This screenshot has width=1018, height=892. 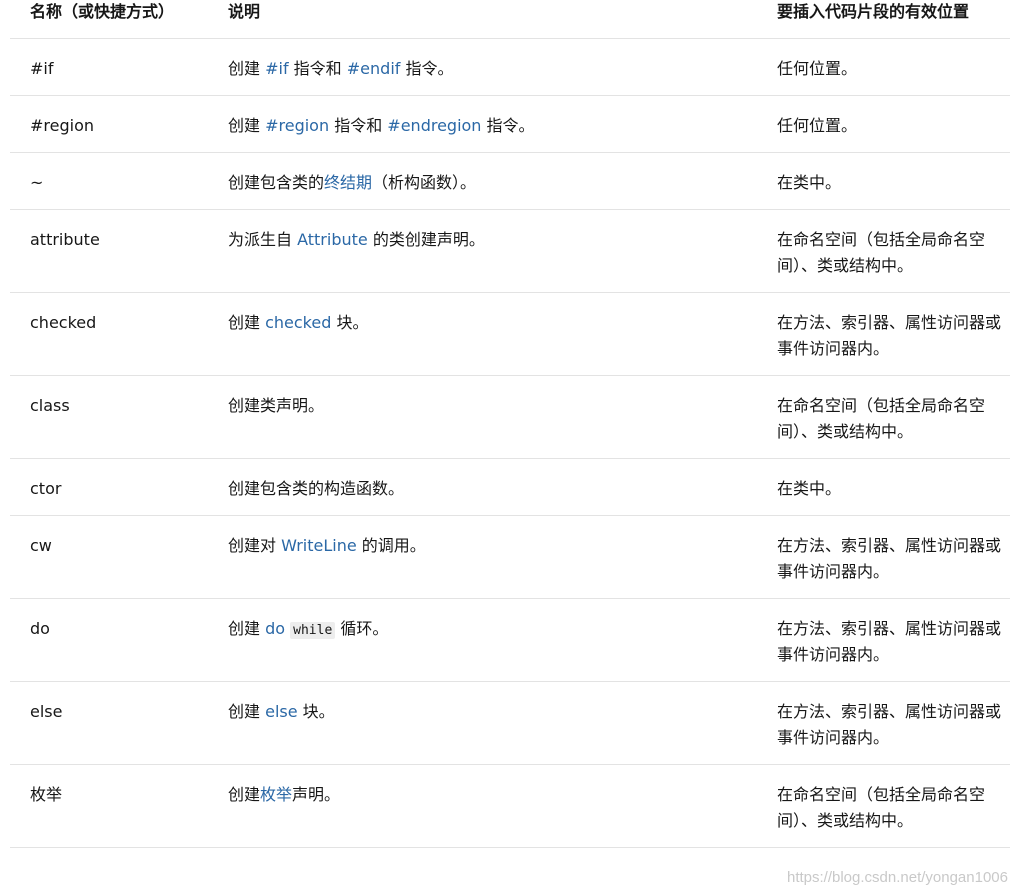 What do you see at coordinates (434, 125) in the screenshot?
I see `doc-link: #endregion` at bounding box center [434, 125].